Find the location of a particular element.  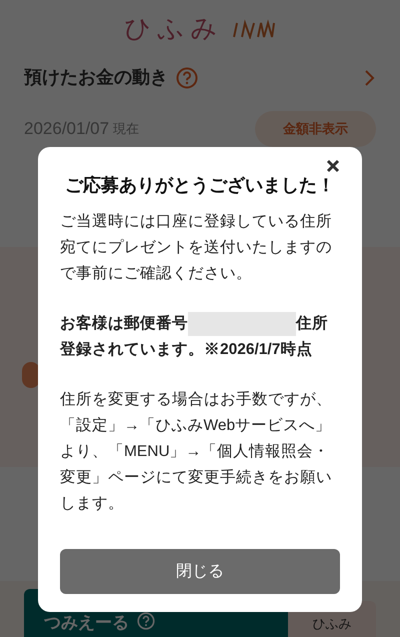

logo-mark-icon is located at coordinates (254, 28).